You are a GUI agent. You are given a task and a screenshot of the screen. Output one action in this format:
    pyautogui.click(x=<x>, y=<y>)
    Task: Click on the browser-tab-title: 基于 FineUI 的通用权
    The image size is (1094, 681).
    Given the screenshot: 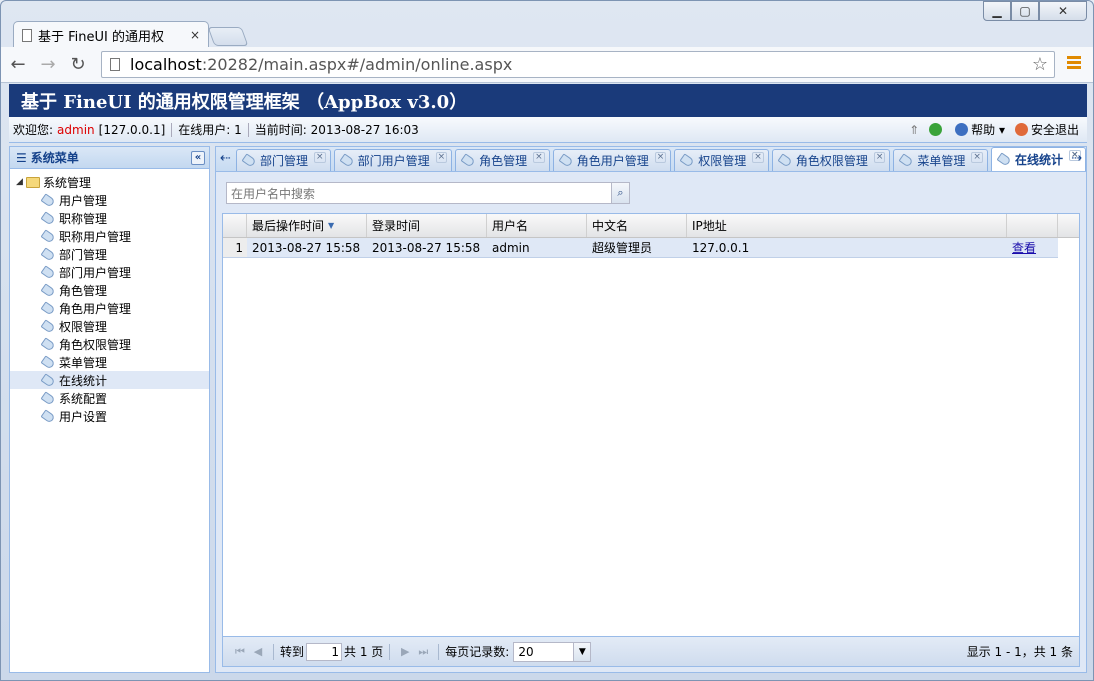 What is the action you would take?
    pyautogui.click(x=101, y=37)
    